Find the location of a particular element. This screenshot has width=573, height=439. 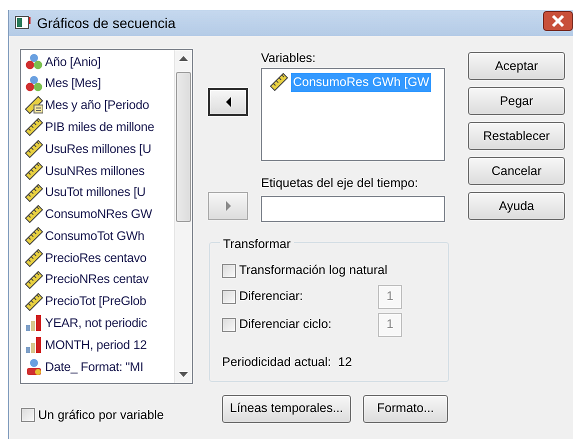

list-item: PrecioNRes centav is located at coordinates (99, 279).